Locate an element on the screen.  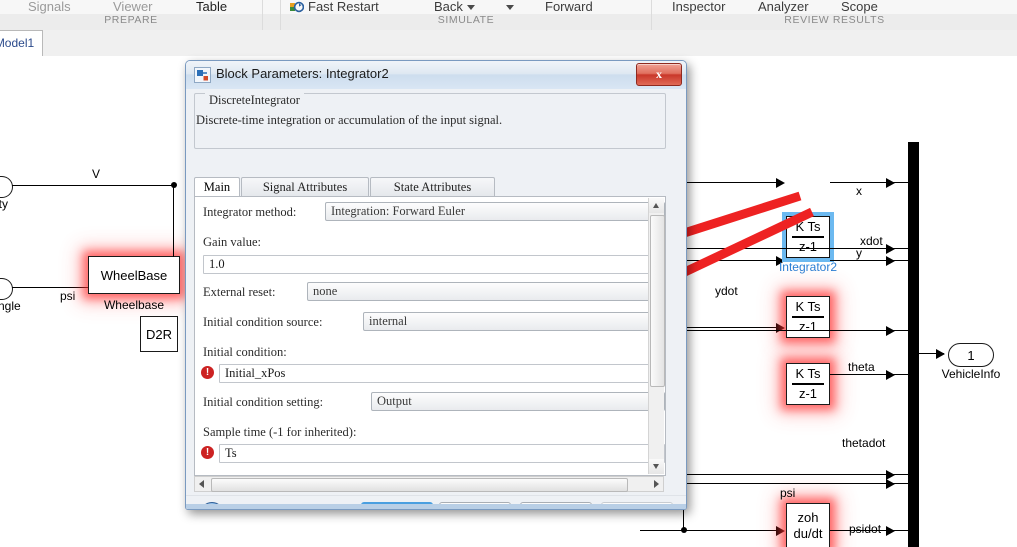
block-d2r-text: D2R is located at coordinates (158, 334).